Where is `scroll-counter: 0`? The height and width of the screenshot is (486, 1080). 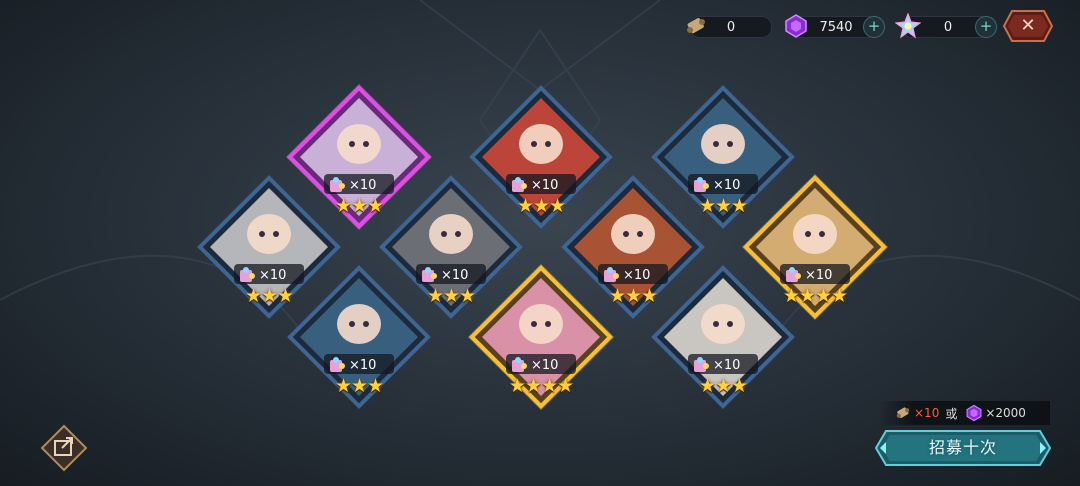 scroll-counter: 0 is located at coordinates (729, 27).